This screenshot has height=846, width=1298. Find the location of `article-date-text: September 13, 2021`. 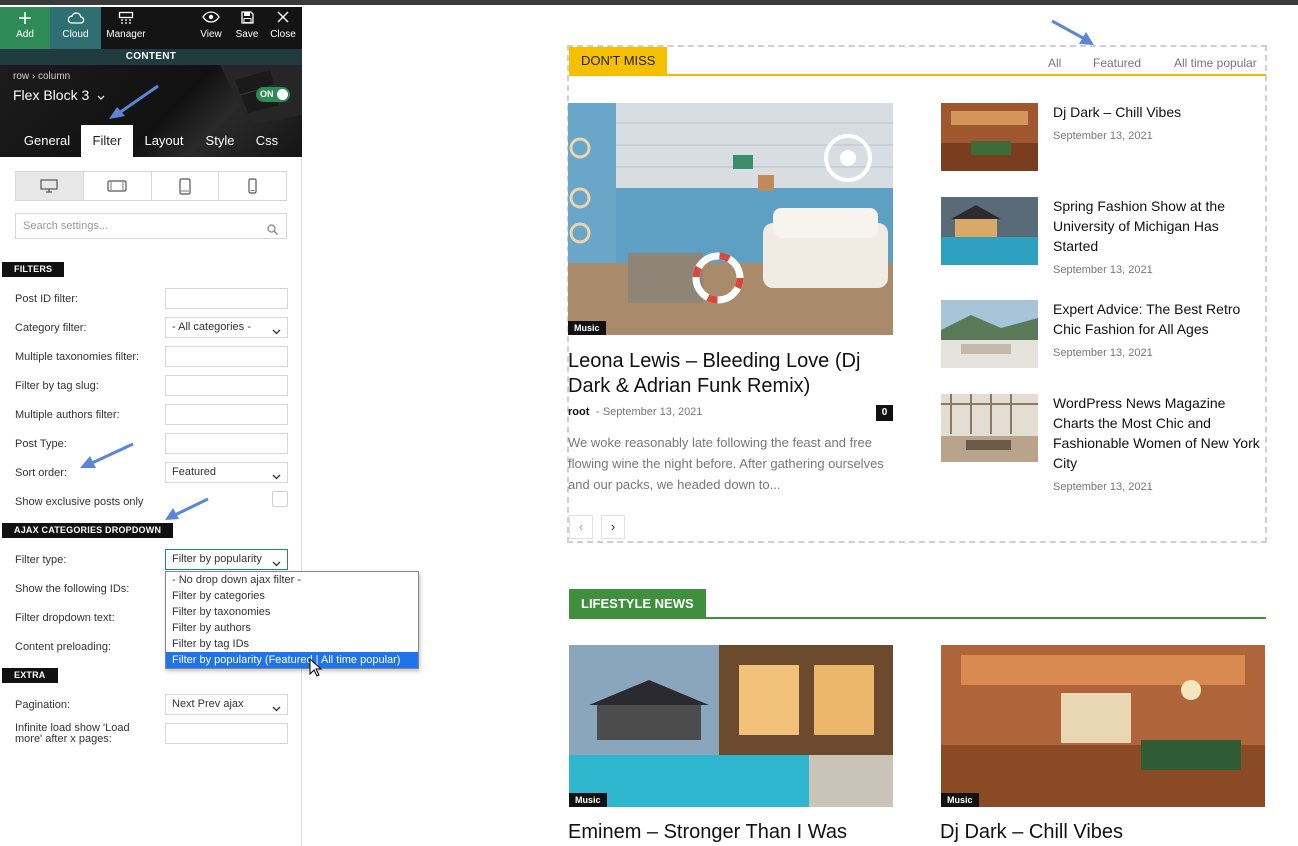

article-date-text: September 13, 2021 is located at coordinates (652, 412).